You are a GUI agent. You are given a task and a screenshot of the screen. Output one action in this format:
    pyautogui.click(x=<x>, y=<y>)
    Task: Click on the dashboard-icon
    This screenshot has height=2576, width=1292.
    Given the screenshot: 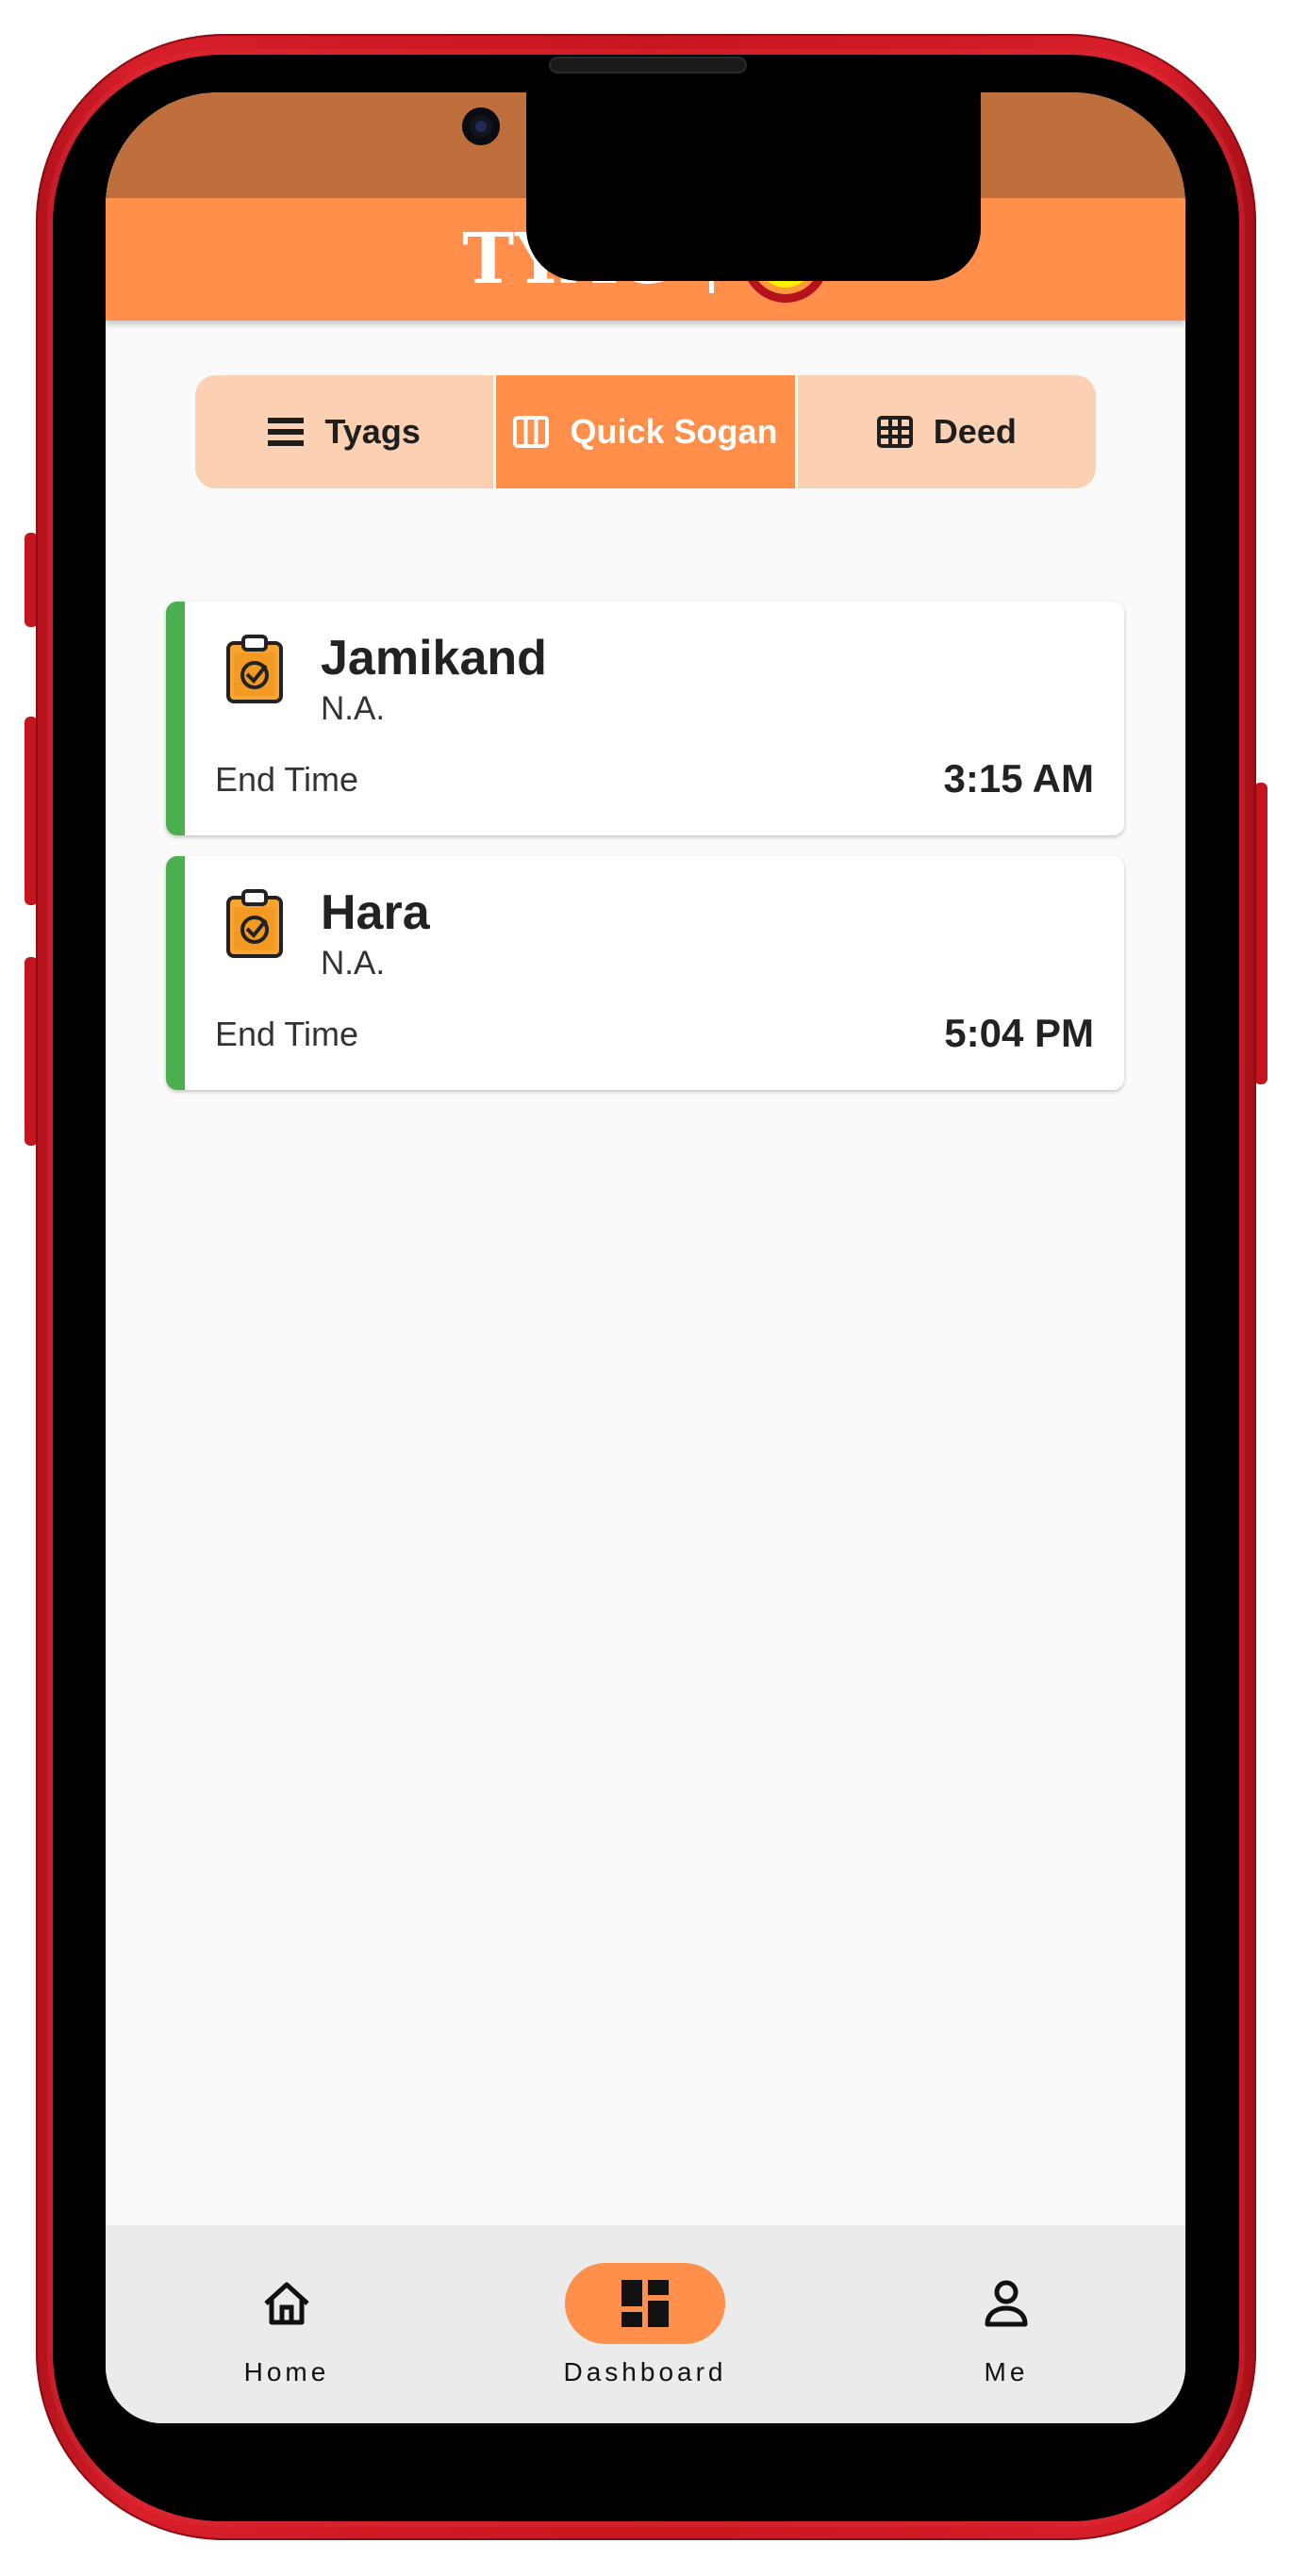 What is the action you would take?
    pyautogui.click(x=645, y=2303)
    